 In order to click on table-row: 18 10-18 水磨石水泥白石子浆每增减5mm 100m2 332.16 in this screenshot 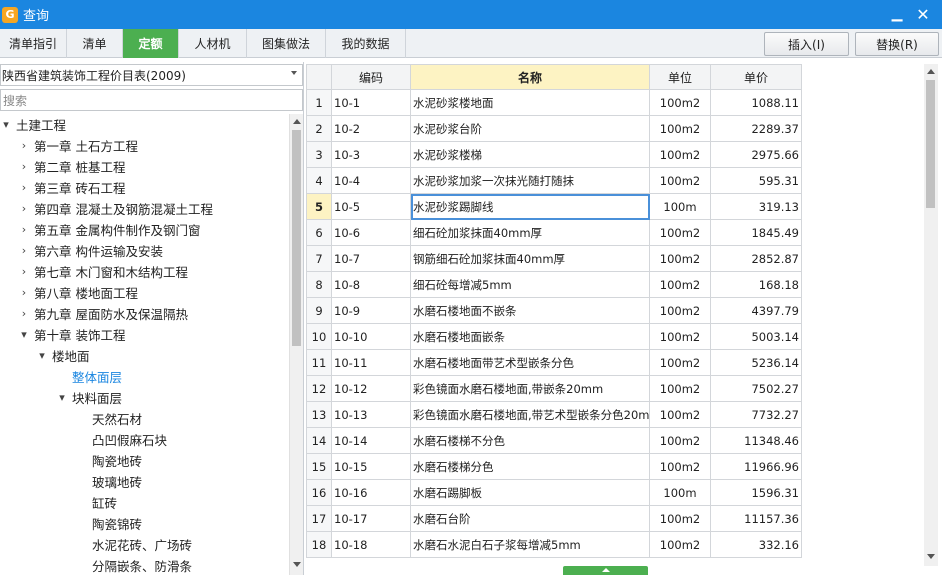, I will do `click(554, 544)`.